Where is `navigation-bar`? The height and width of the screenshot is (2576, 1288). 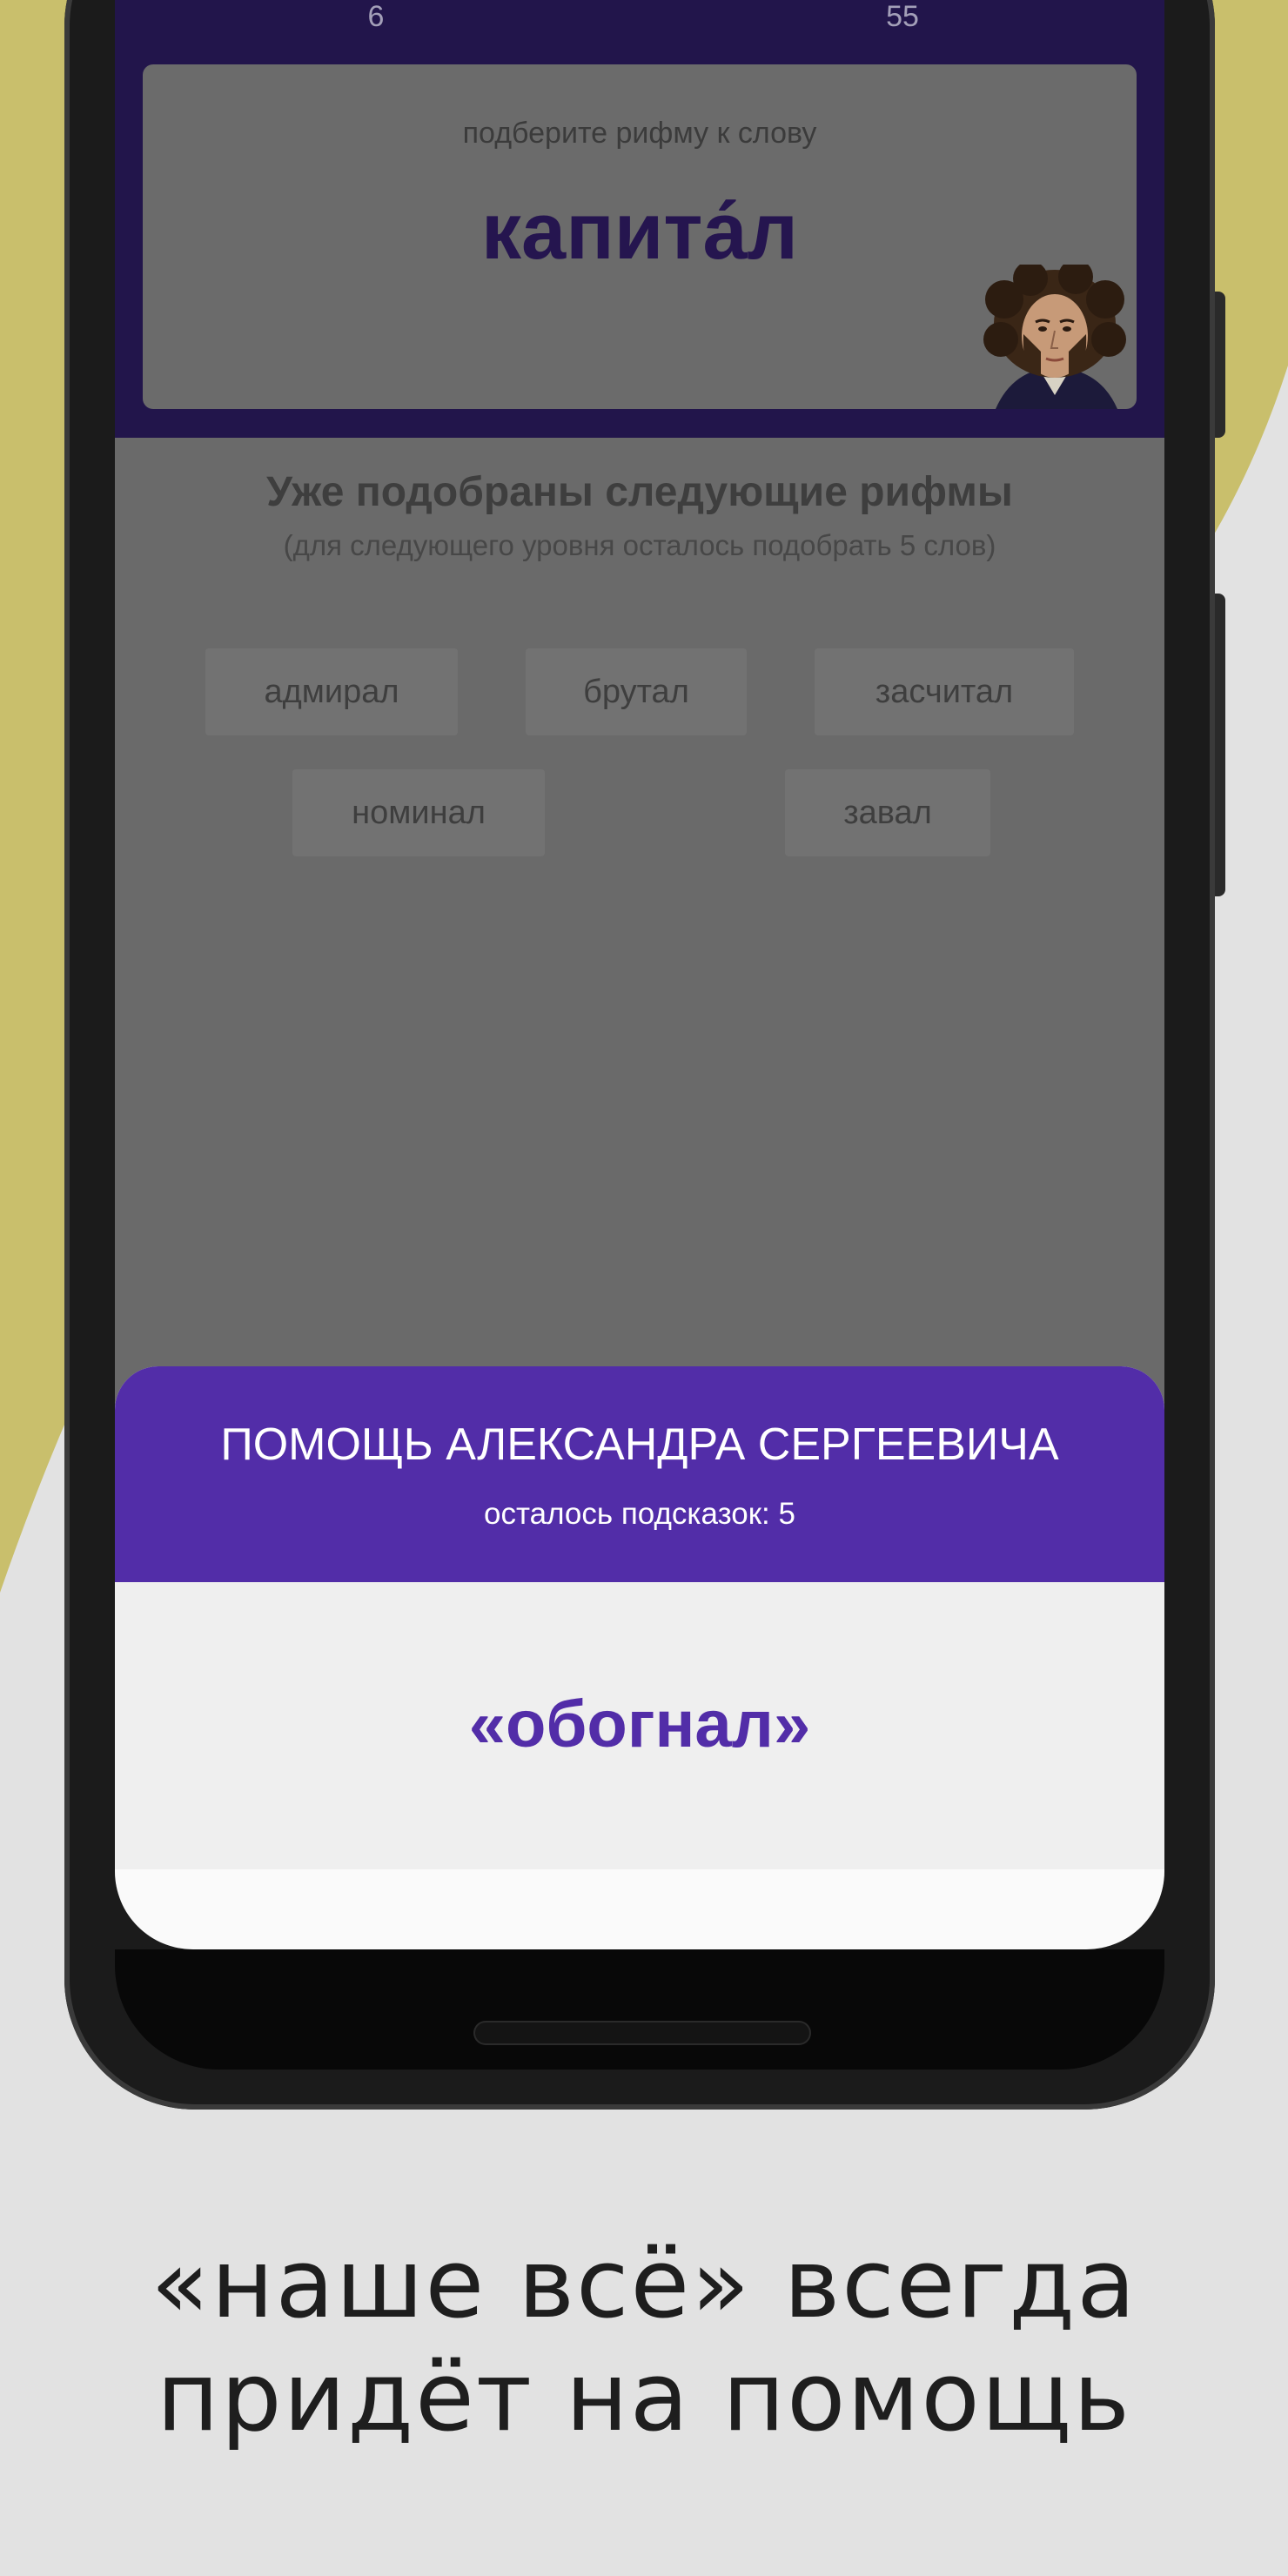
navigation-bar is located at coordinates (639, 2010).